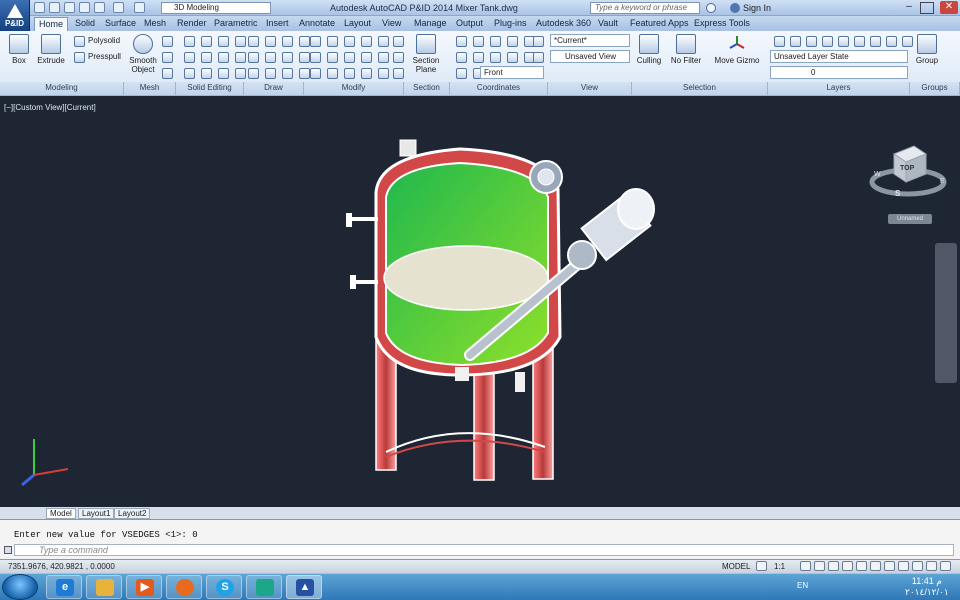 The width and height of the screenshot is (960, 600). What do you see at coordinates (927, 587) in the screenshot?
I see `system-clock: 11:41 م ٢٠١٤/١٢/٠١` at bounding box center [927, 587].